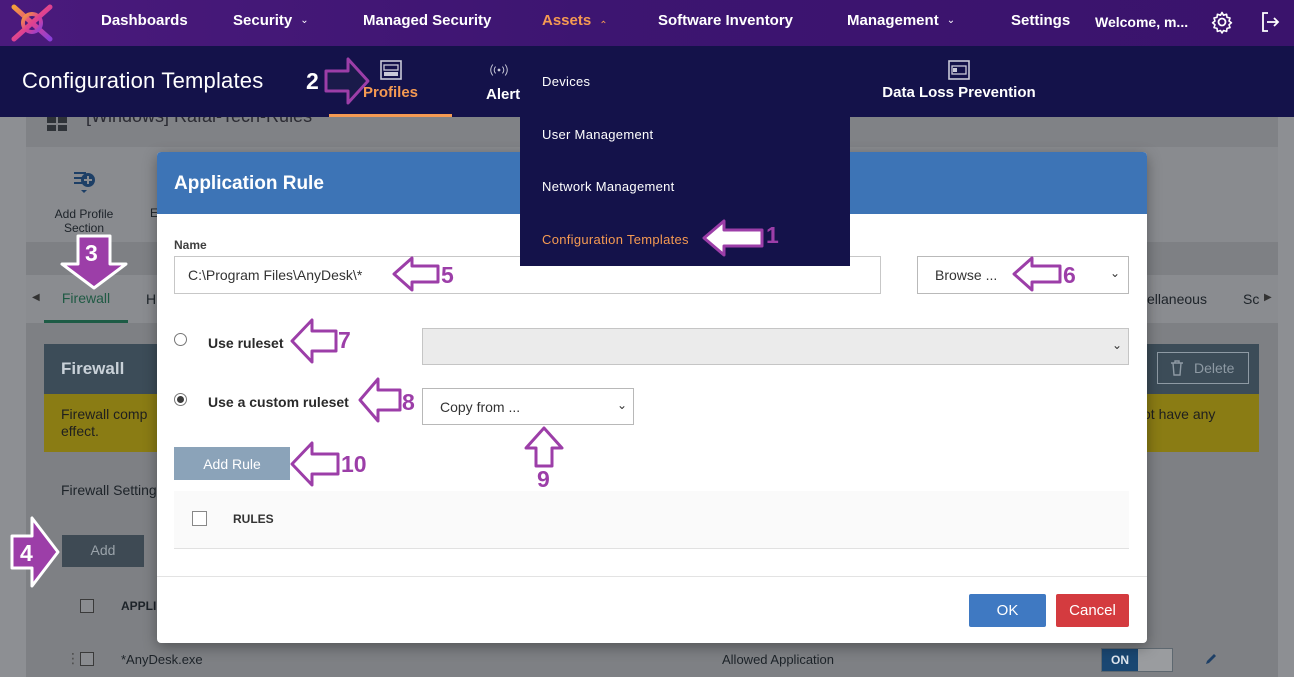 Image resolution: width=1294 pixels, height=677 pixels. I want to click on annotation-number-1: 1, so click(772, 235).